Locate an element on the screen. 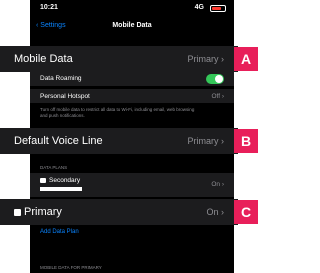 The height and width of the screenshot is (273, 320). secondary-plan-row: Secondary On › is located at coordinates (132, 185).